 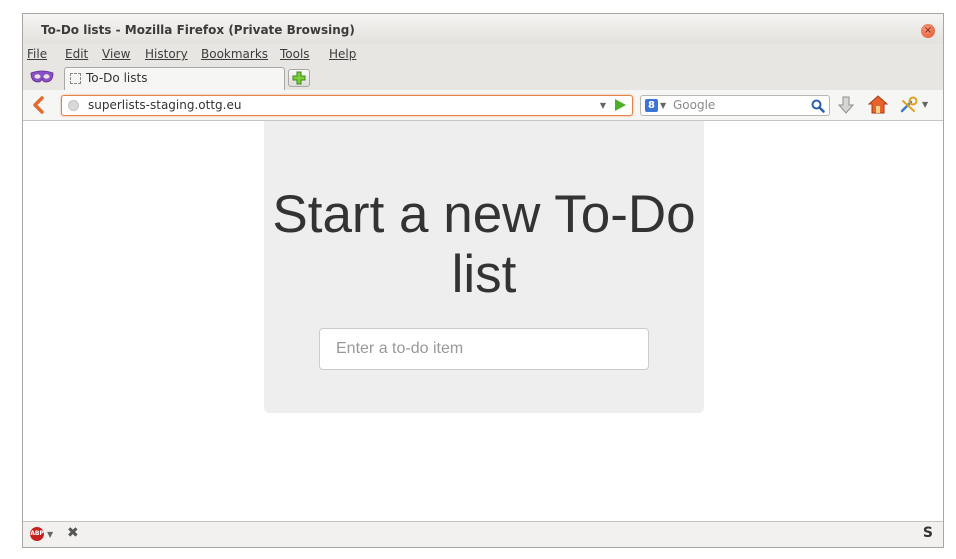 I want to click on site-identity-icon, so click(x=73, y=105).